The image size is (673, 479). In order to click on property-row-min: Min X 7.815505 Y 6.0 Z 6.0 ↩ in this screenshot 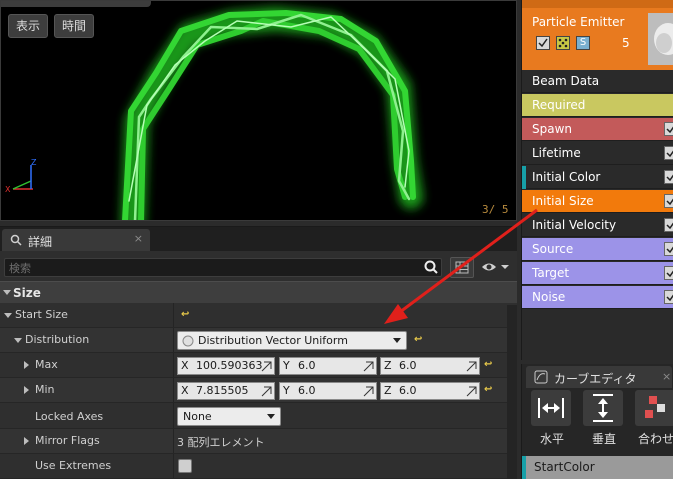, I will do `click(258, 390)`.